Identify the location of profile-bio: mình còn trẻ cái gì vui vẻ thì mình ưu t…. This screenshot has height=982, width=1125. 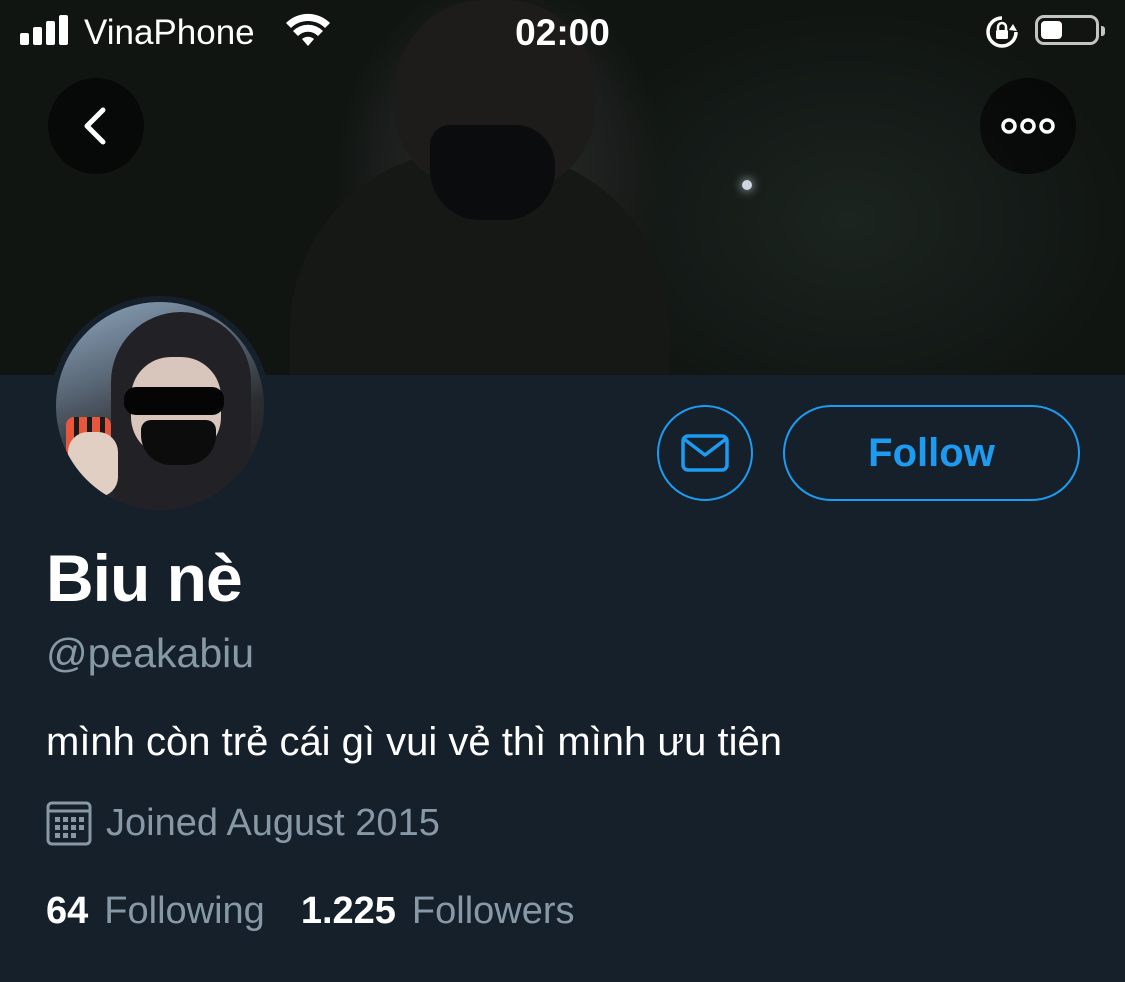
(414, 742).